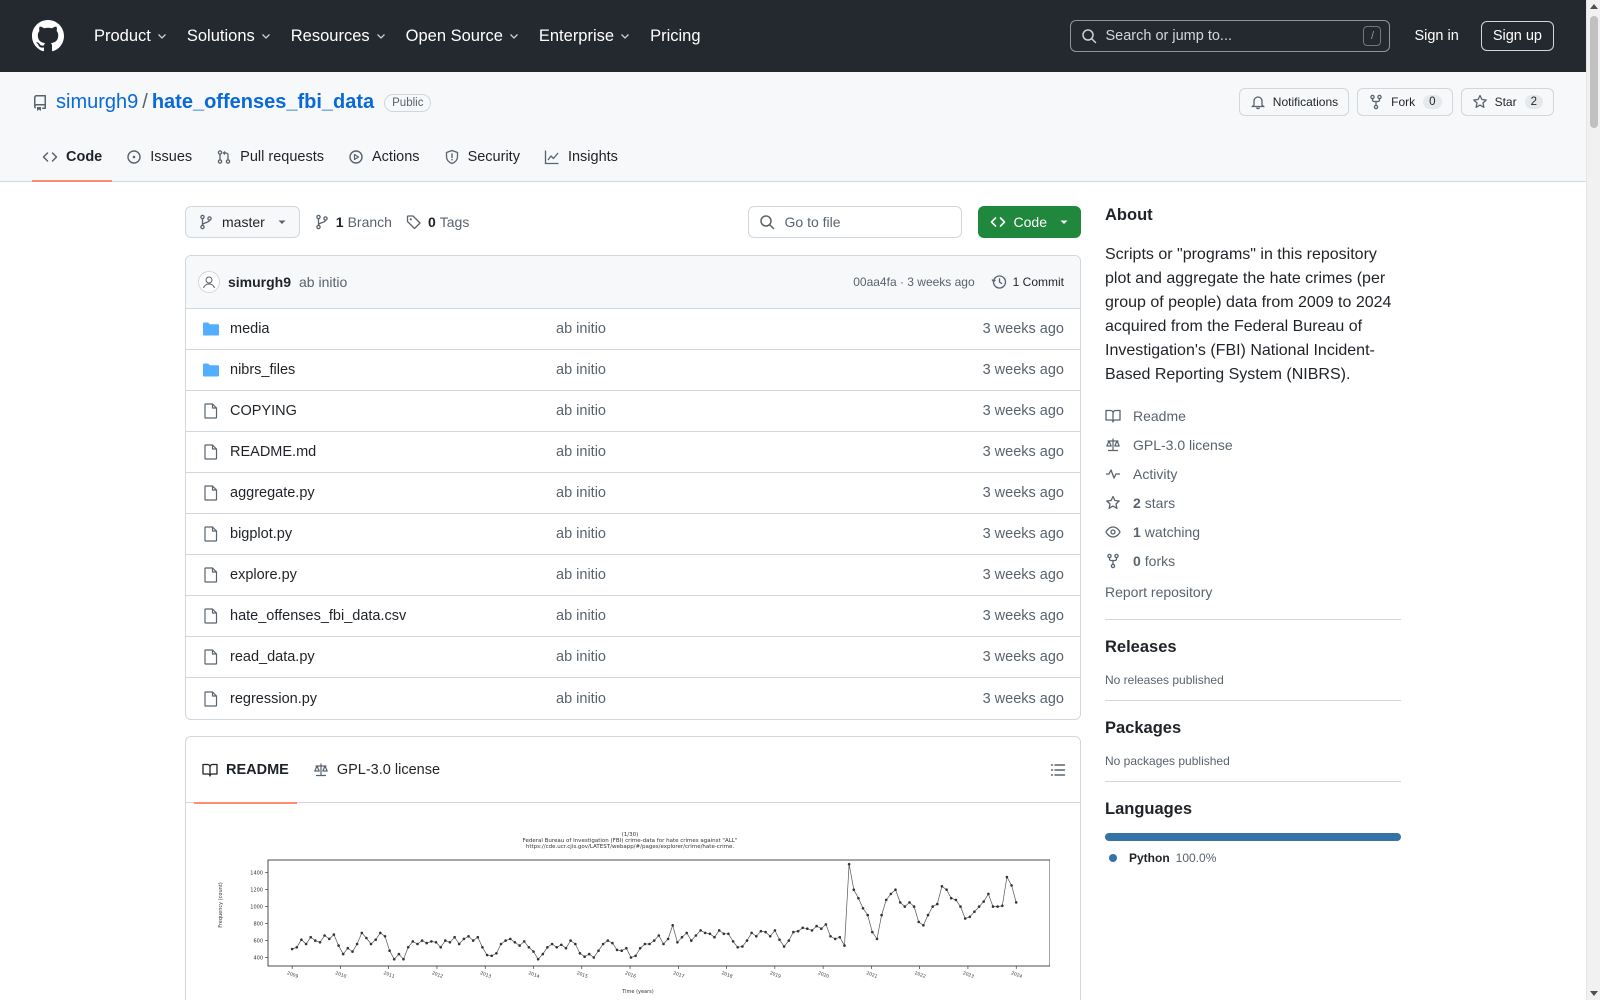 Image resolution: width=1600 pixels, height=1000 pixels. What do you see at coordinates (210, 770) in the screenshot?
I see `book-icon` at bounding box center [210, 770].